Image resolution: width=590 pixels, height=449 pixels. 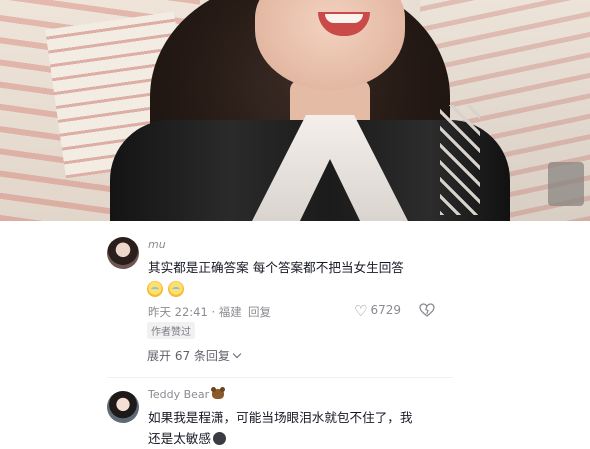 I want to click on comment-text: 如果我是程潇，可能当场眼泪水就包不住了，我 还是太敏感, so click(x=280, y=428).